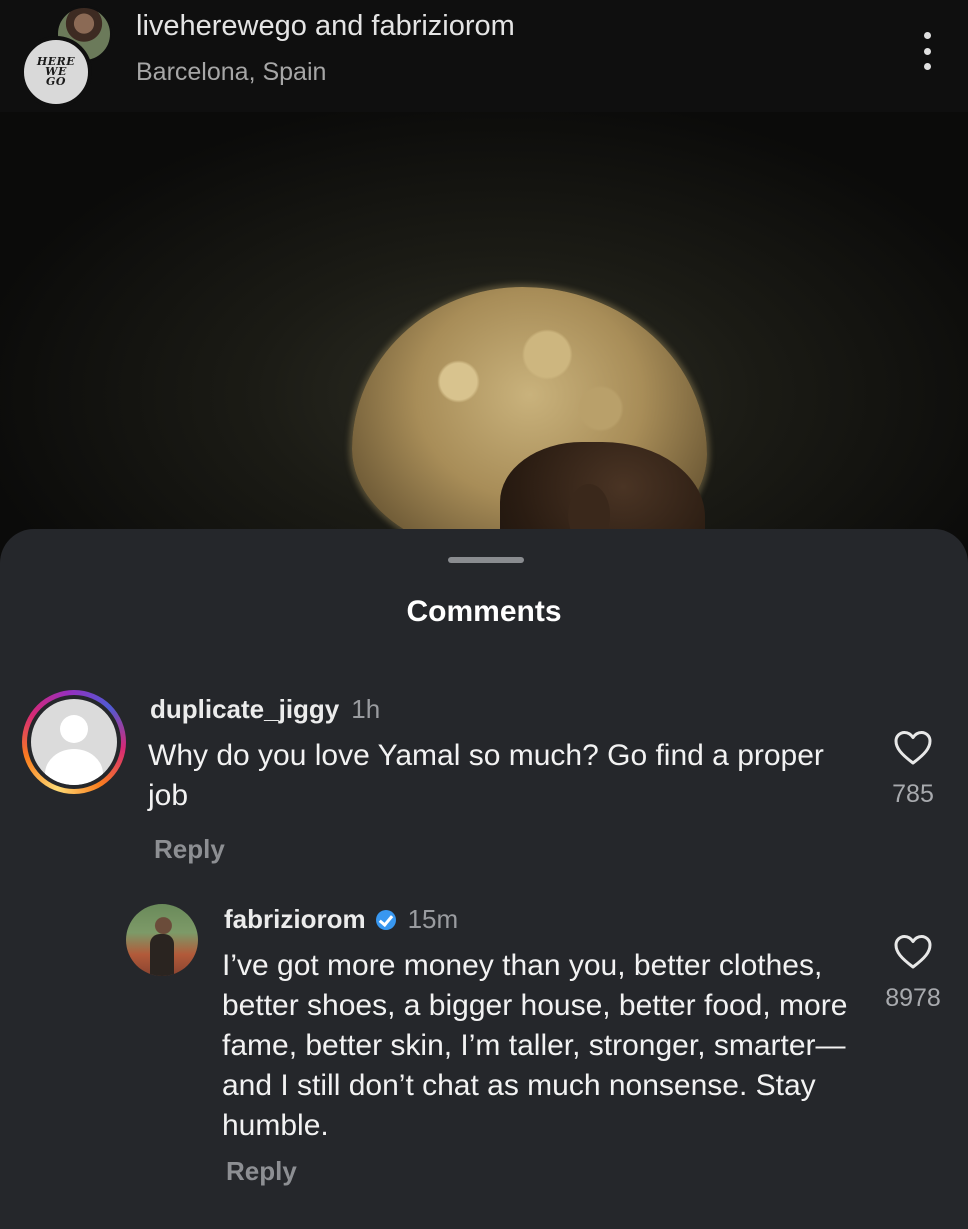 This screenshot has height=1229, width=968. I want to click on comment-username: fabriziorom, so click(295, 919).